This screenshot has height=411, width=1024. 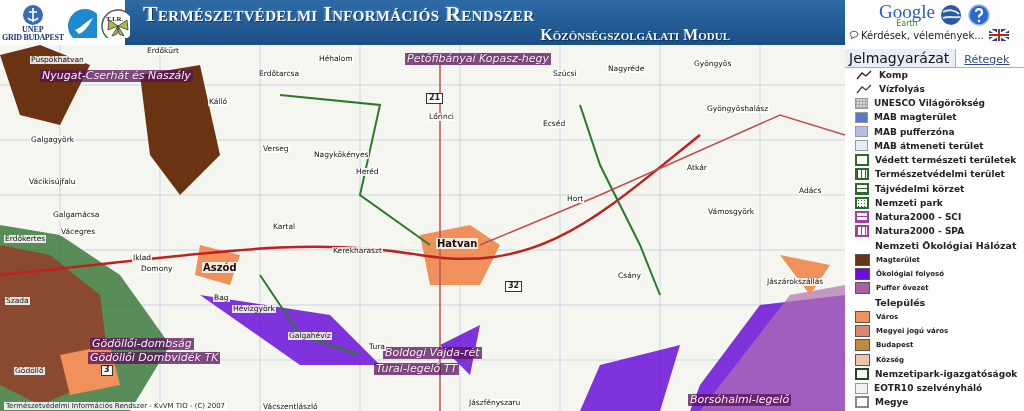 What do you see at coordinates (914, 131) in the screenshot?
I see `legend-label: MAB pufferzóna` at bounding box center [914, 131].